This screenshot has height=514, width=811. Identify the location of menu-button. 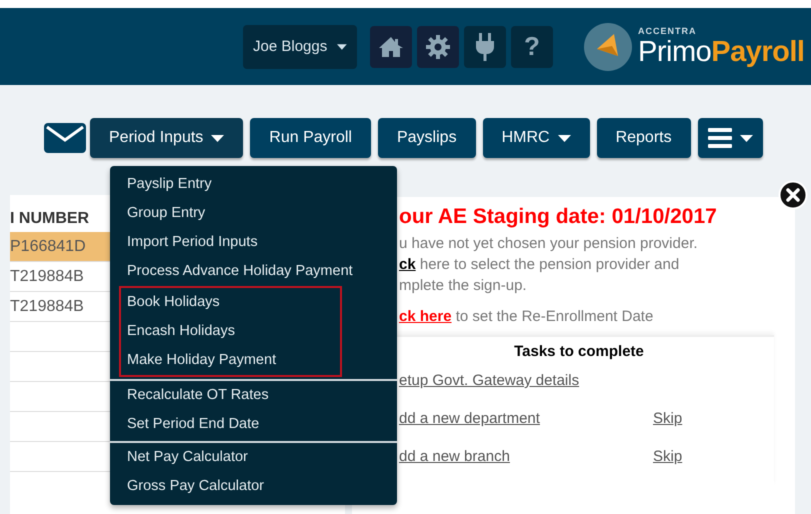
(730, 138).